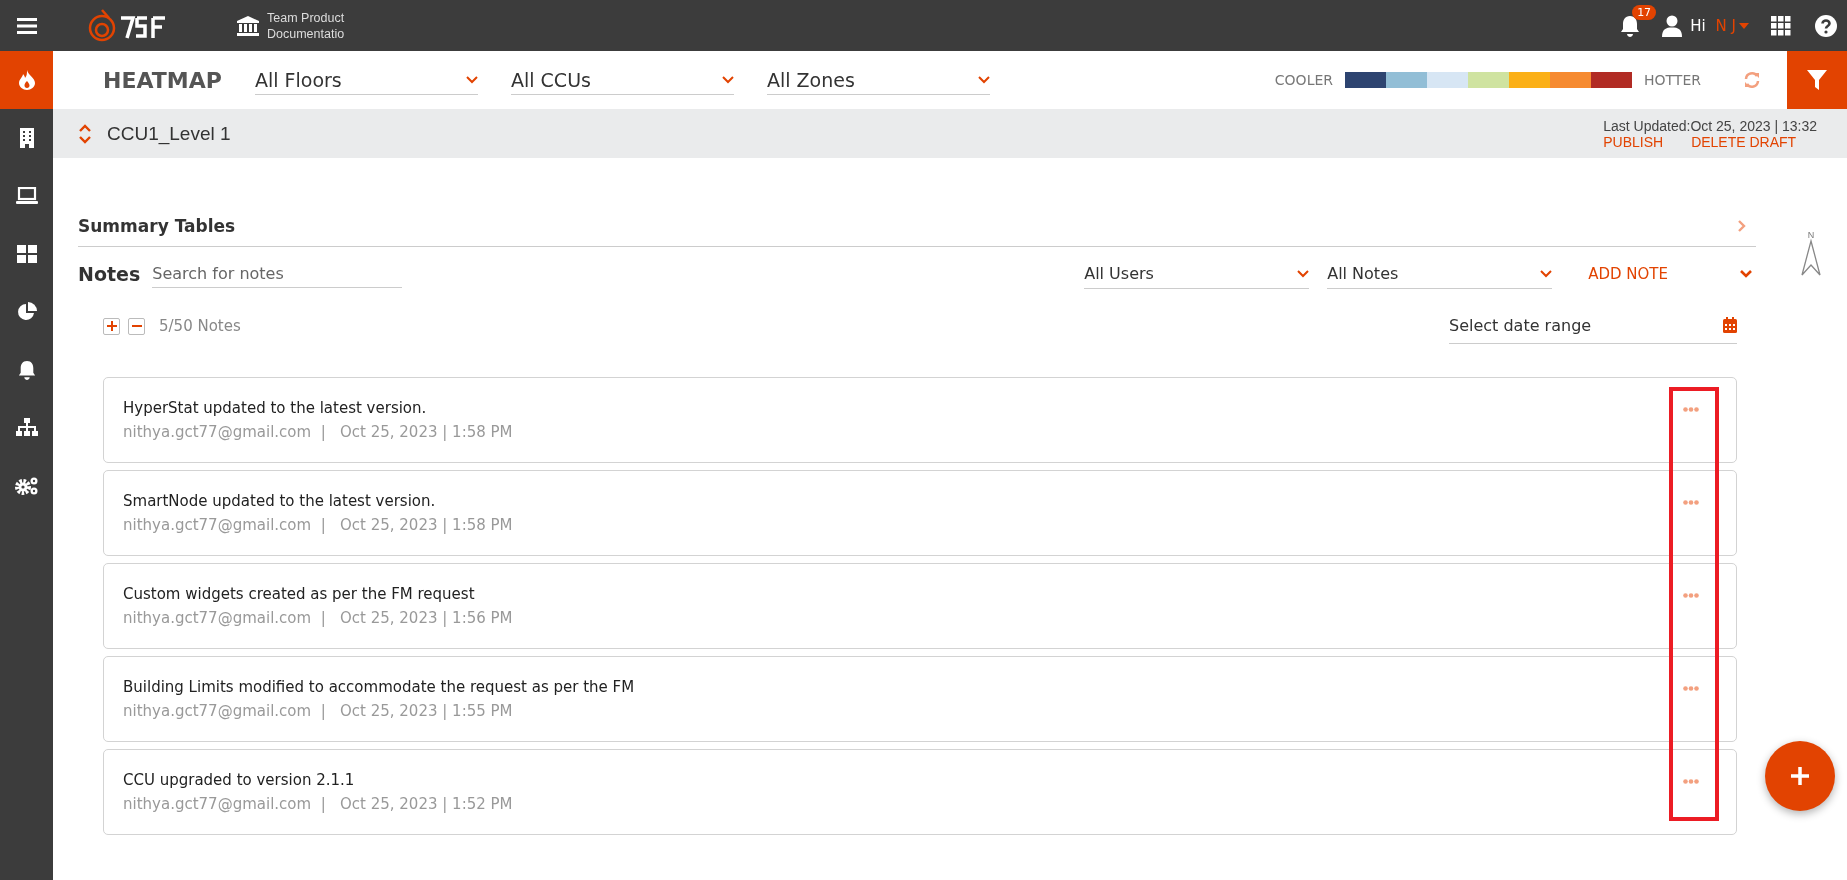  I want to click on page-title: HEATMAP, so click(163, 80).